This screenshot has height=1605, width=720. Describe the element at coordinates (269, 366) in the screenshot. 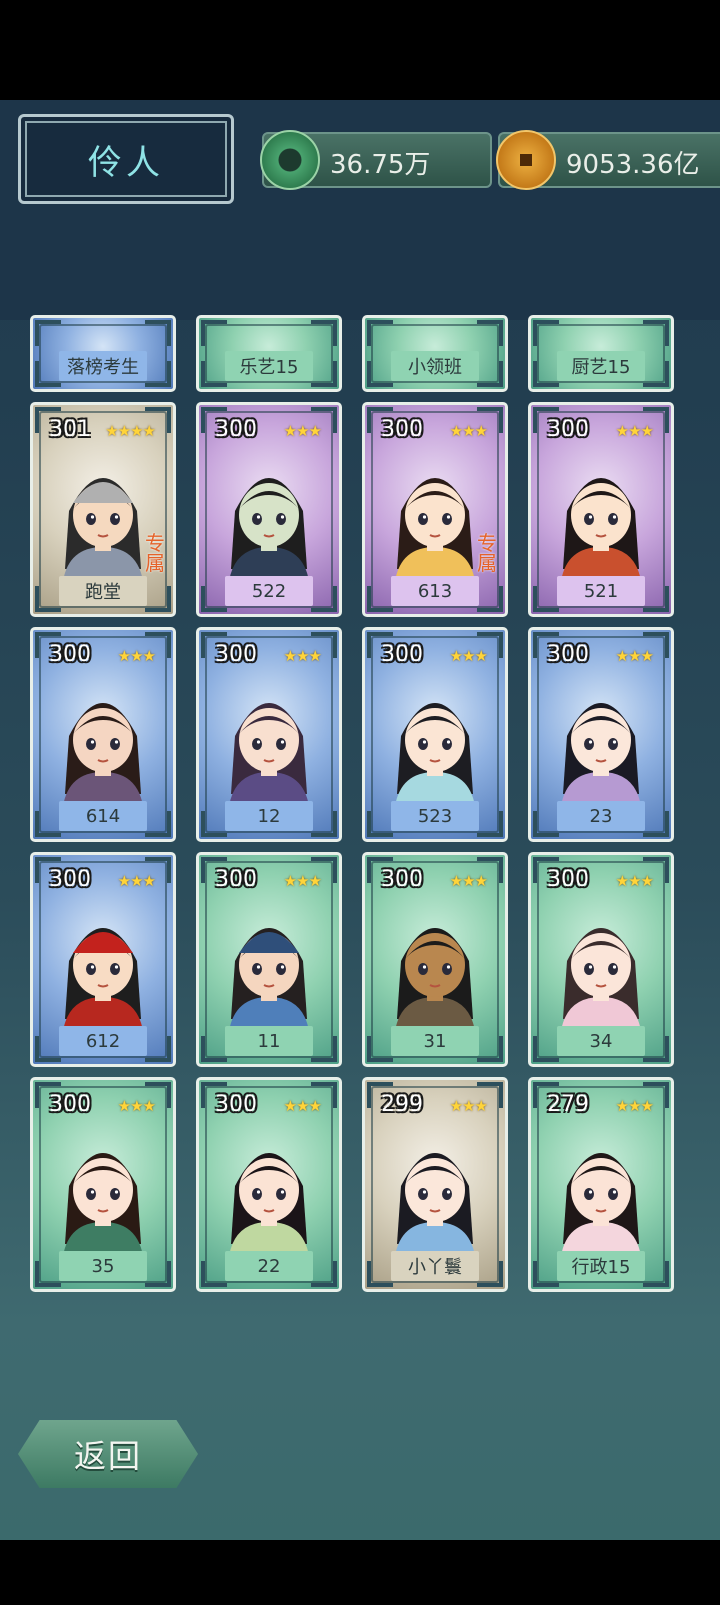

I see `character-name: 乐艺15` at that location.